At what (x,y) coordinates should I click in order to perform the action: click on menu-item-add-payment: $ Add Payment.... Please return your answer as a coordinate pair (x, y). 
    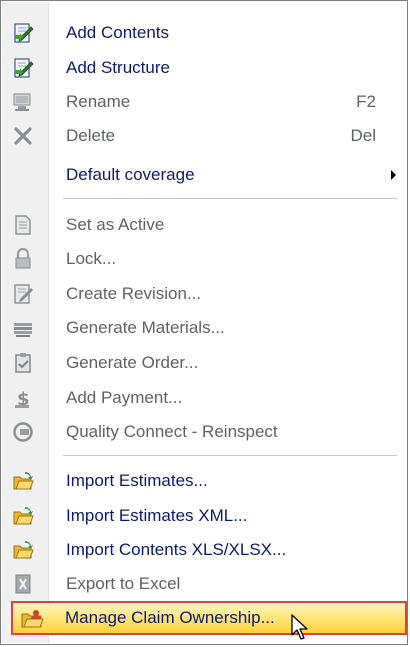
    Looking at the image, I should click on (204, 398).